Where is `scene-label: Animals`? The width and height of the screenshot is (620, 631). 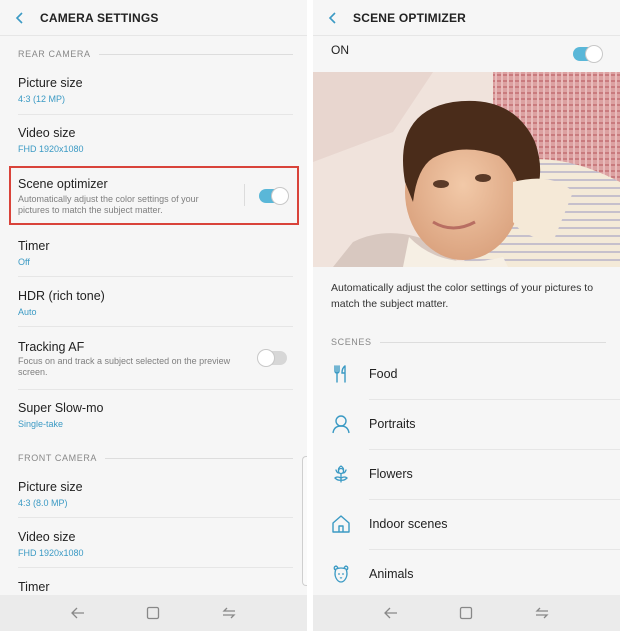
scene-label: Animals is located at coordinates (391, 574).